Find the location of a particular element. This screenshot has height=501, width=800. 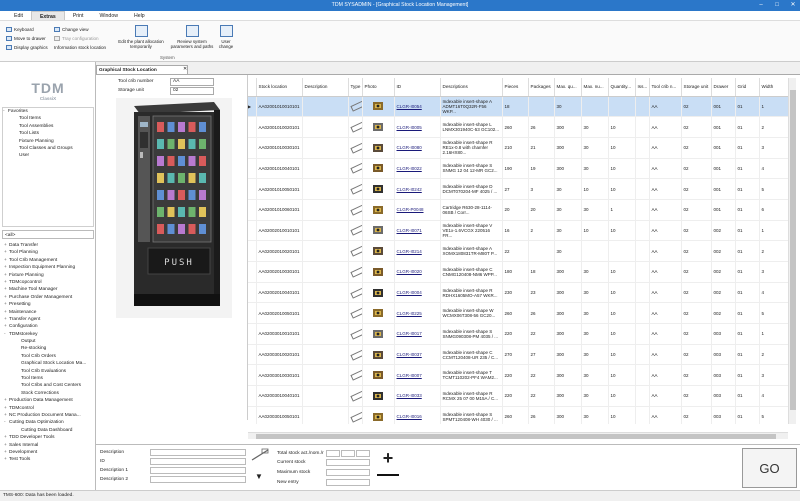

description1-field is located at coordinates (198, 470).